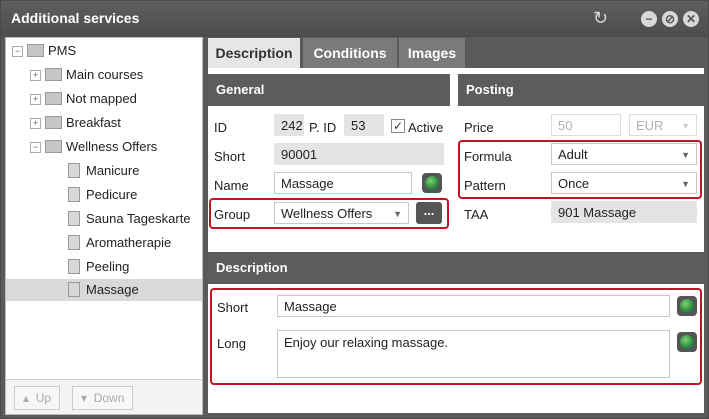 Image resolution: width=709 pixels, height=419 pixels. I want to click on pid-field: 53, so click(364, 125).